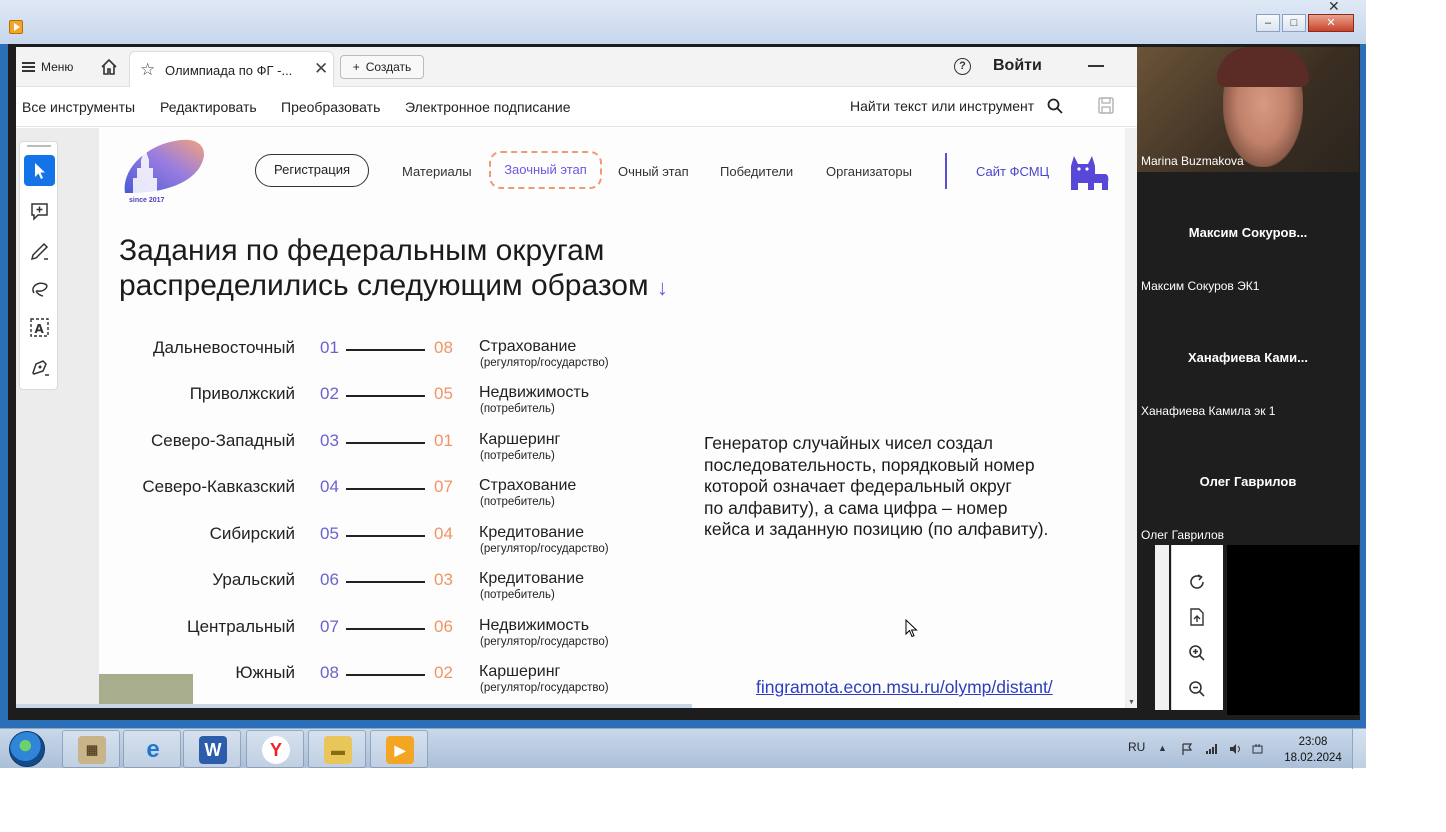  Describe the element at coordinates (152, 749) in the screenshot. I see `taskbar-app-ie: e` at that location.